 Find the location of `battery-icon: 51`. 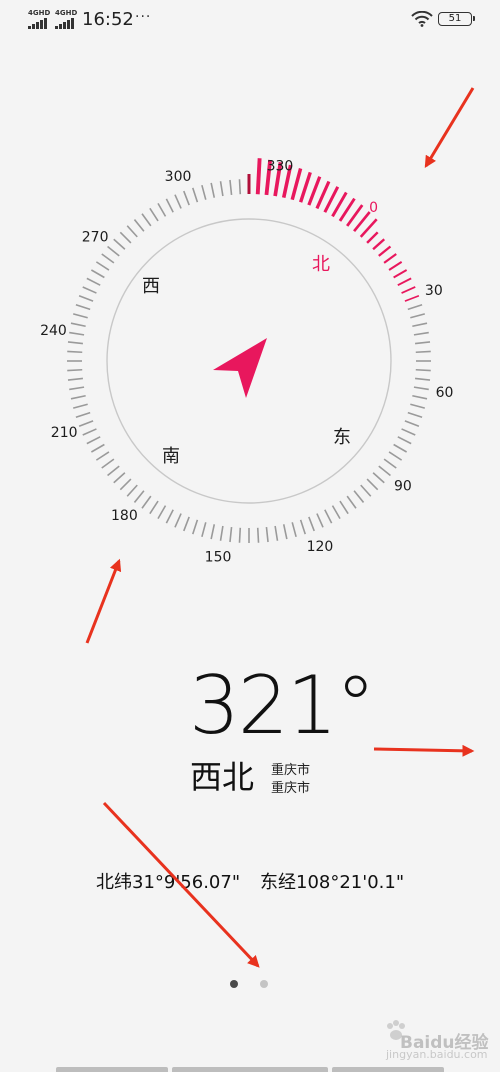

battery-icon: 51 is located at coordinates (456, 19).